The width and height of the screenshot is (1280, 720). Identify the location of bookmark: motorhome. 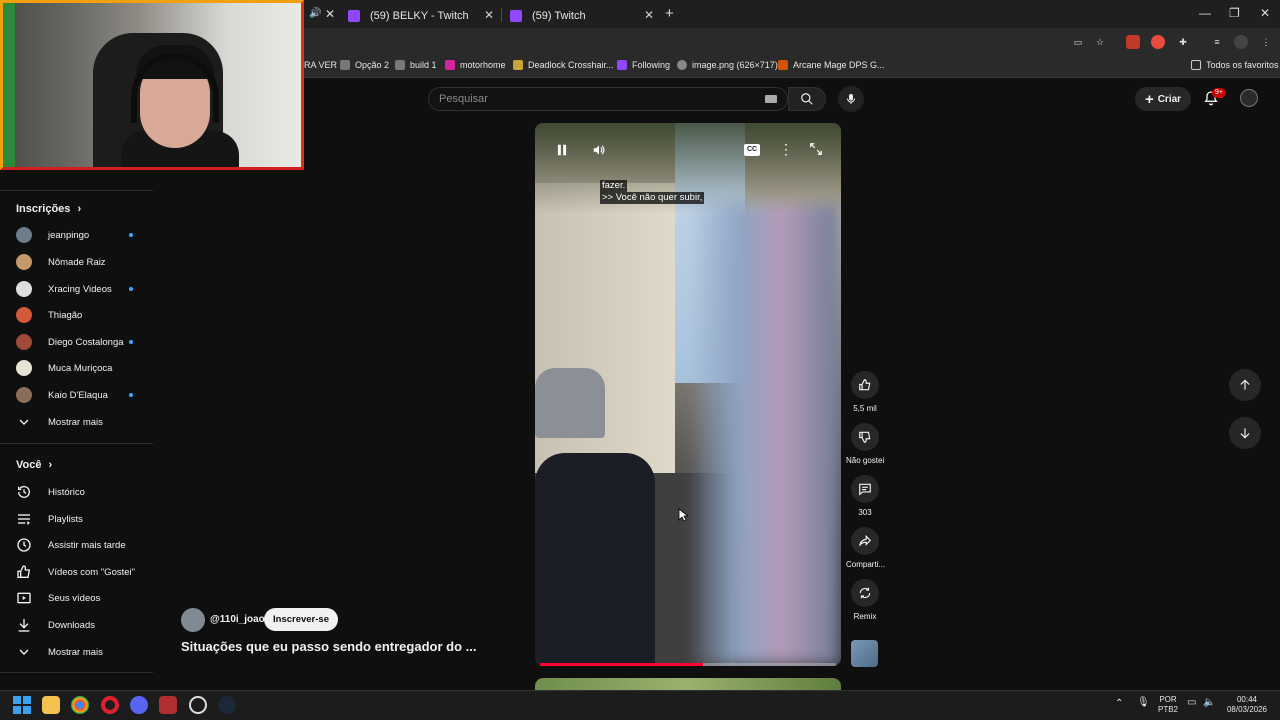
(475, 65).